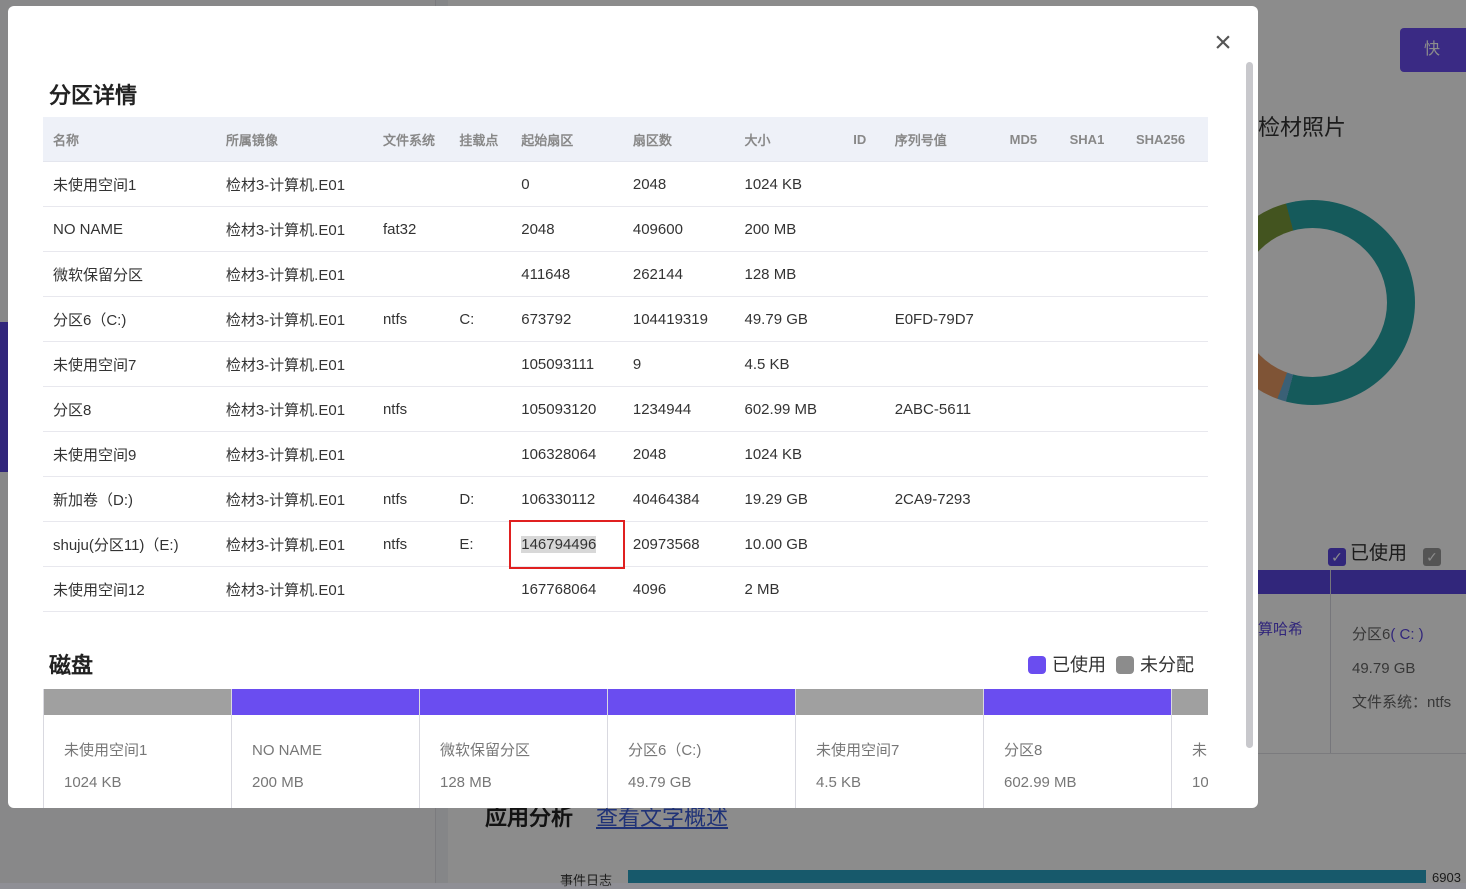 Image resolution: width=1466 pixels, height=889 pixels. What do you see at coordinates (789, 589) in the screenshot?
I see `table-cell: 2 MB` at bounding box center [789, 589].